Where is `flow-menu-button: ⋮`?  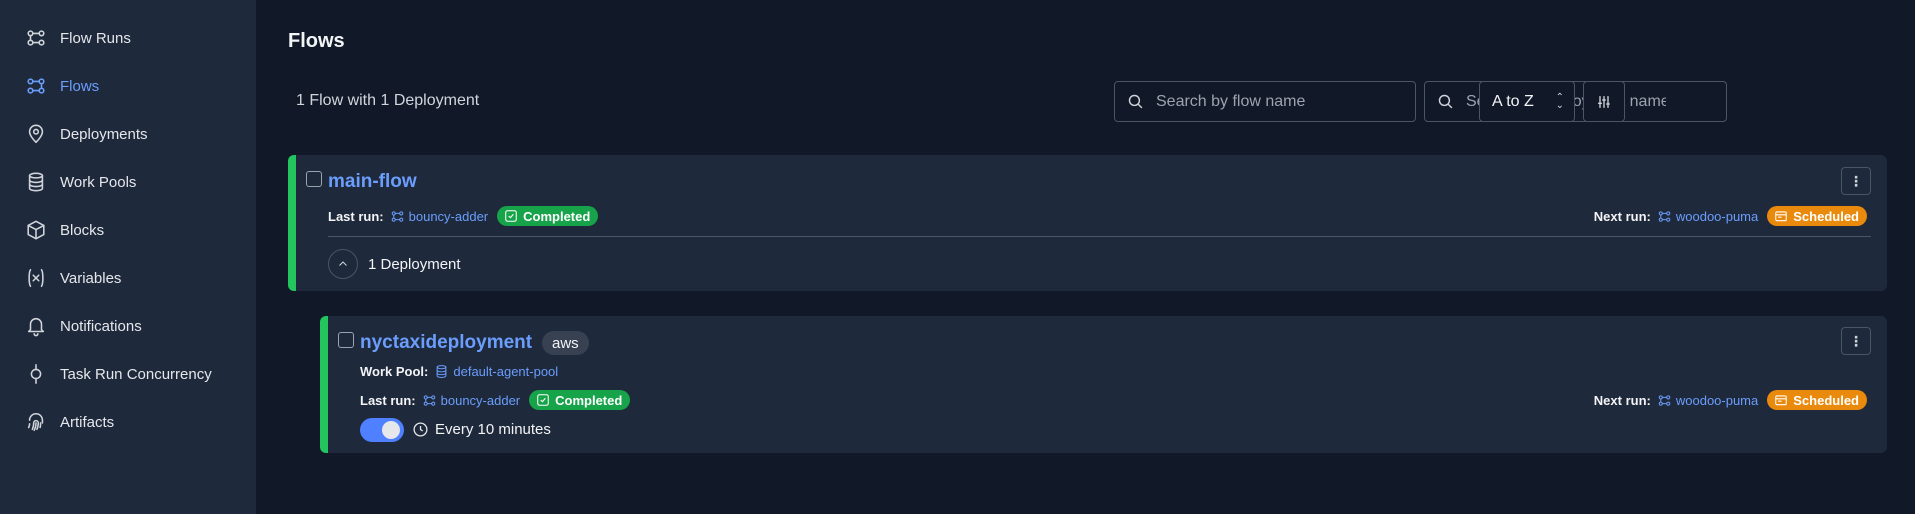
flow-menu-button: ⋮ is located at coordinates (1856, 181).